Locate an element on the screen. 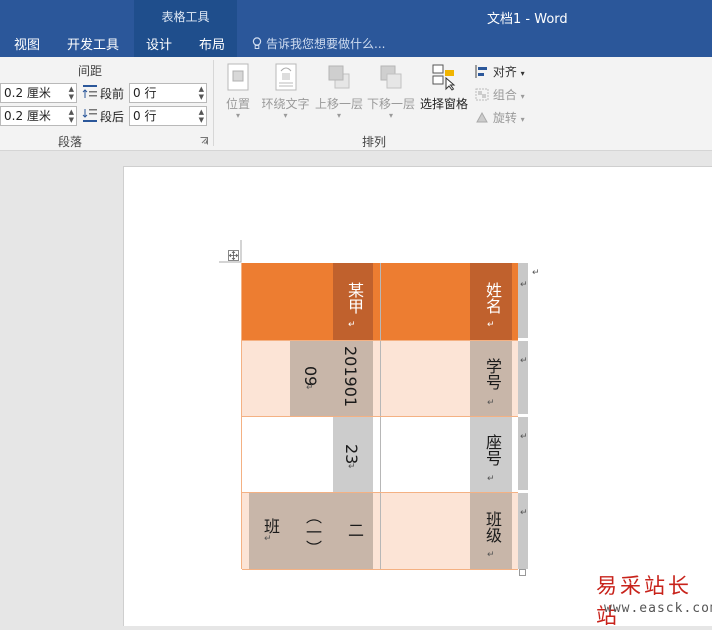  send-backward-button: 下移一层 ▾ is located at coordinates (391, 91).